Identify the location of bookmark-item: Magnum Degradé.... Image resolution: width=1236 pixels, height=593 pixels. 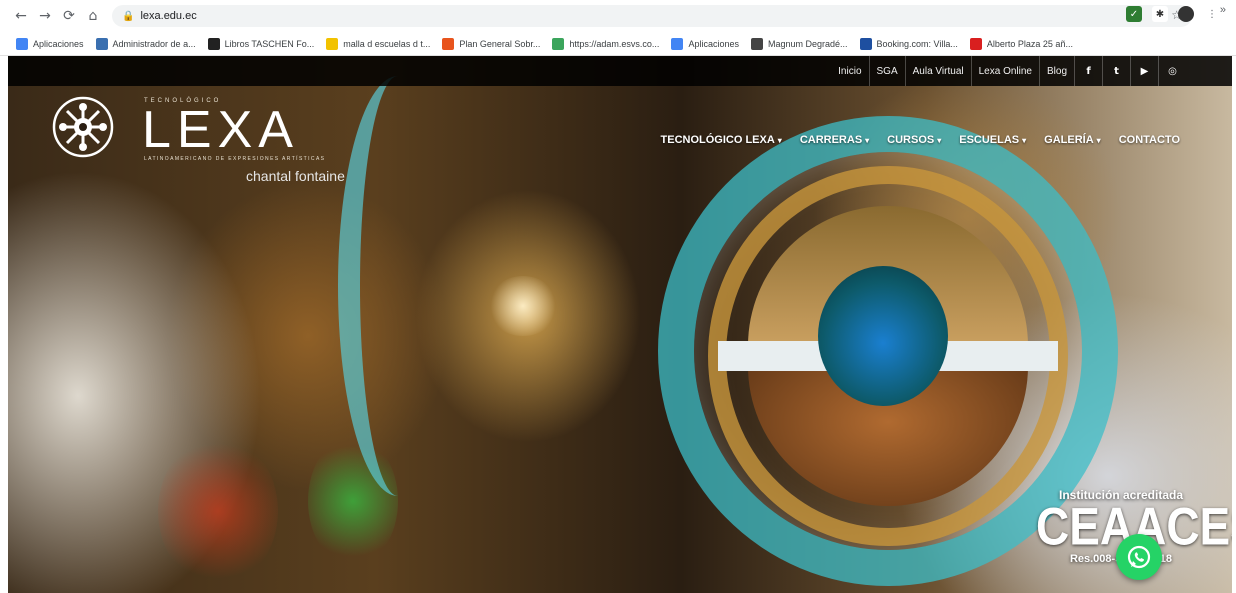
(799, 43).